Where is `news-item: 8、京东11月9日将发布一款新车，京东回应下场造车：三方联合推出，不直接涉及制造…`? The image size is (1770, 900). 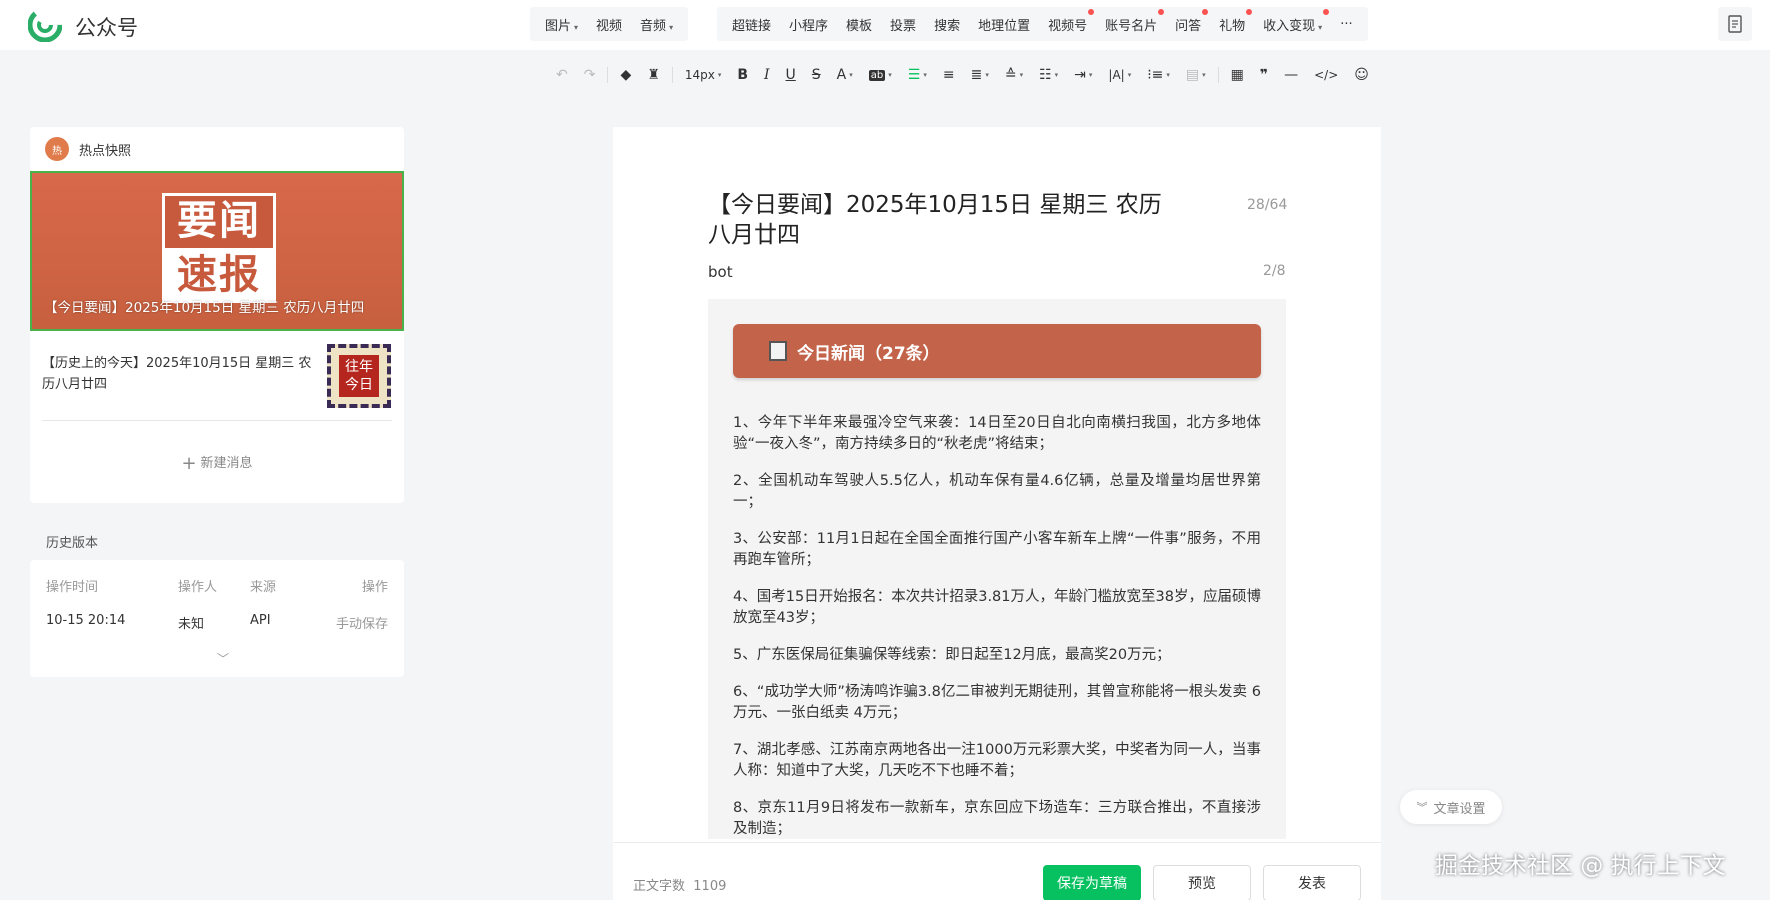 news-item: 8、京东11月9日将发布一款新车，京东回应下场造车：三方联合推出，不直接涉及制造… is located at coordinates (997, 818).